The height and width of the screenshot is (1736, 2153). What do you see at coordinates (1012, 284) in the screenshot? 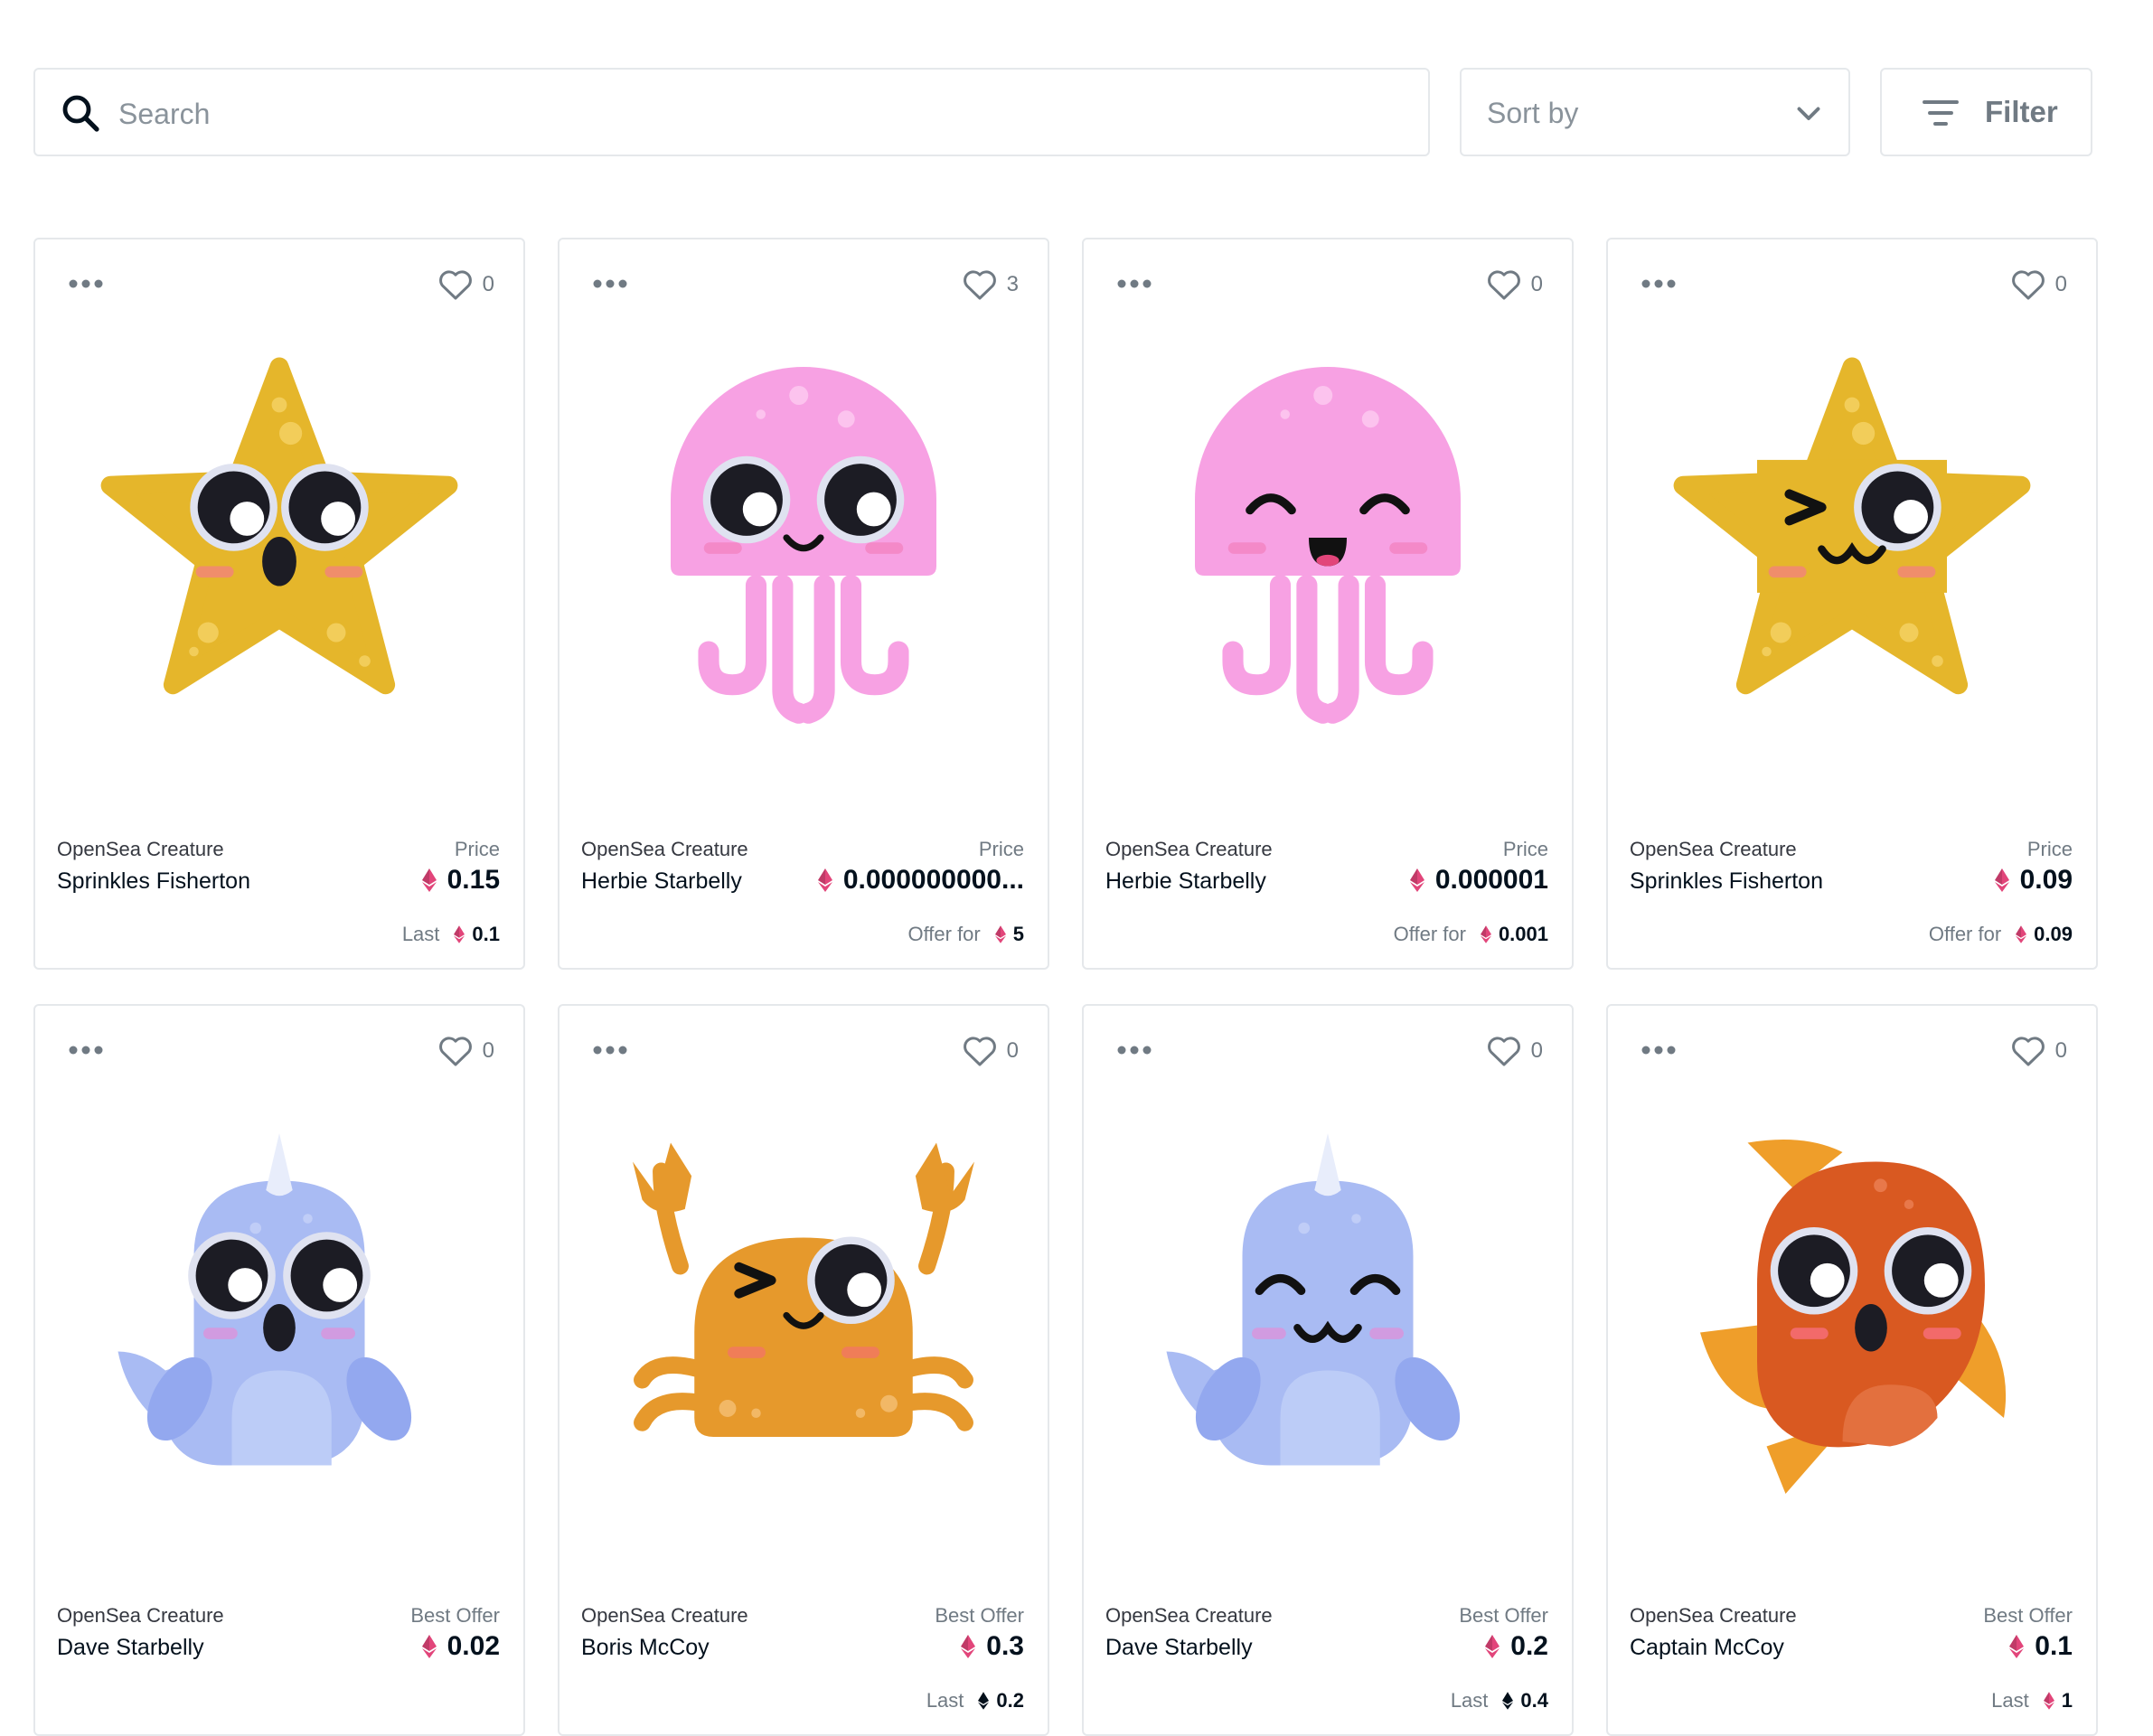
I see `favorite-count: 3` at bounding box center [1012, 284].